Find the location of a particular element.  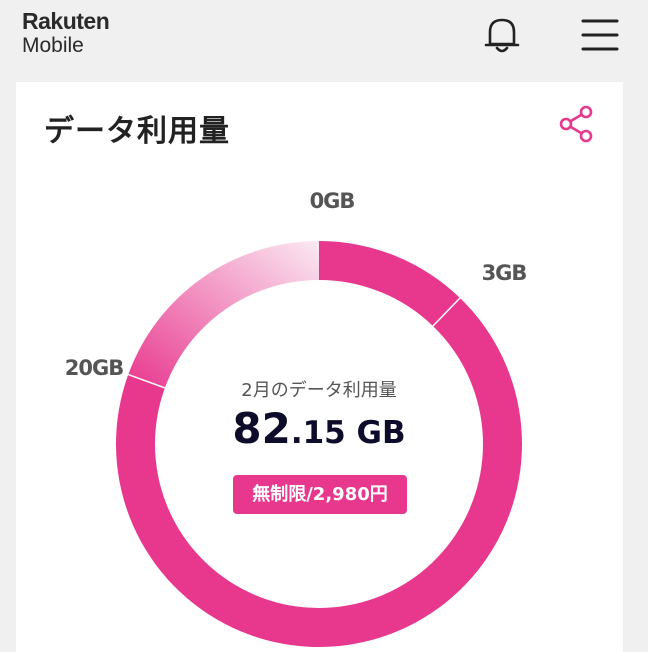

logo-line-mobile: Mobile is located at coordinates (53, 45).